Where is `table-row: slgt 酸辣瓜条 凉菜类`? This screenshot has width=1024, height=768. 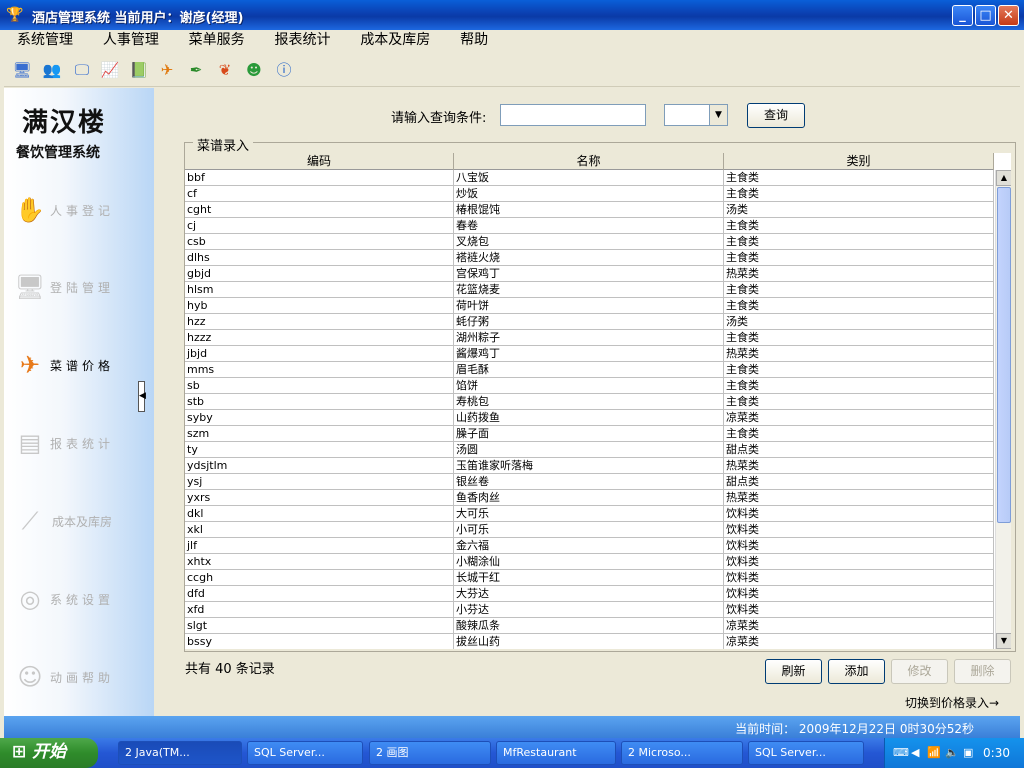
table-row: slgt 酸辣瓜条 凉菜类 is located at coordinates (589, 626).